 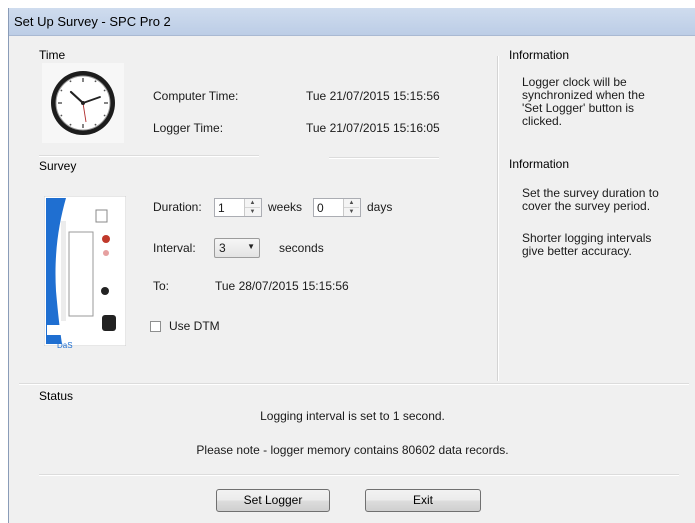 What do you see at coordinates (354, 384) in the screenshot?
I see `status-divider` at bounding box center [354, 384].